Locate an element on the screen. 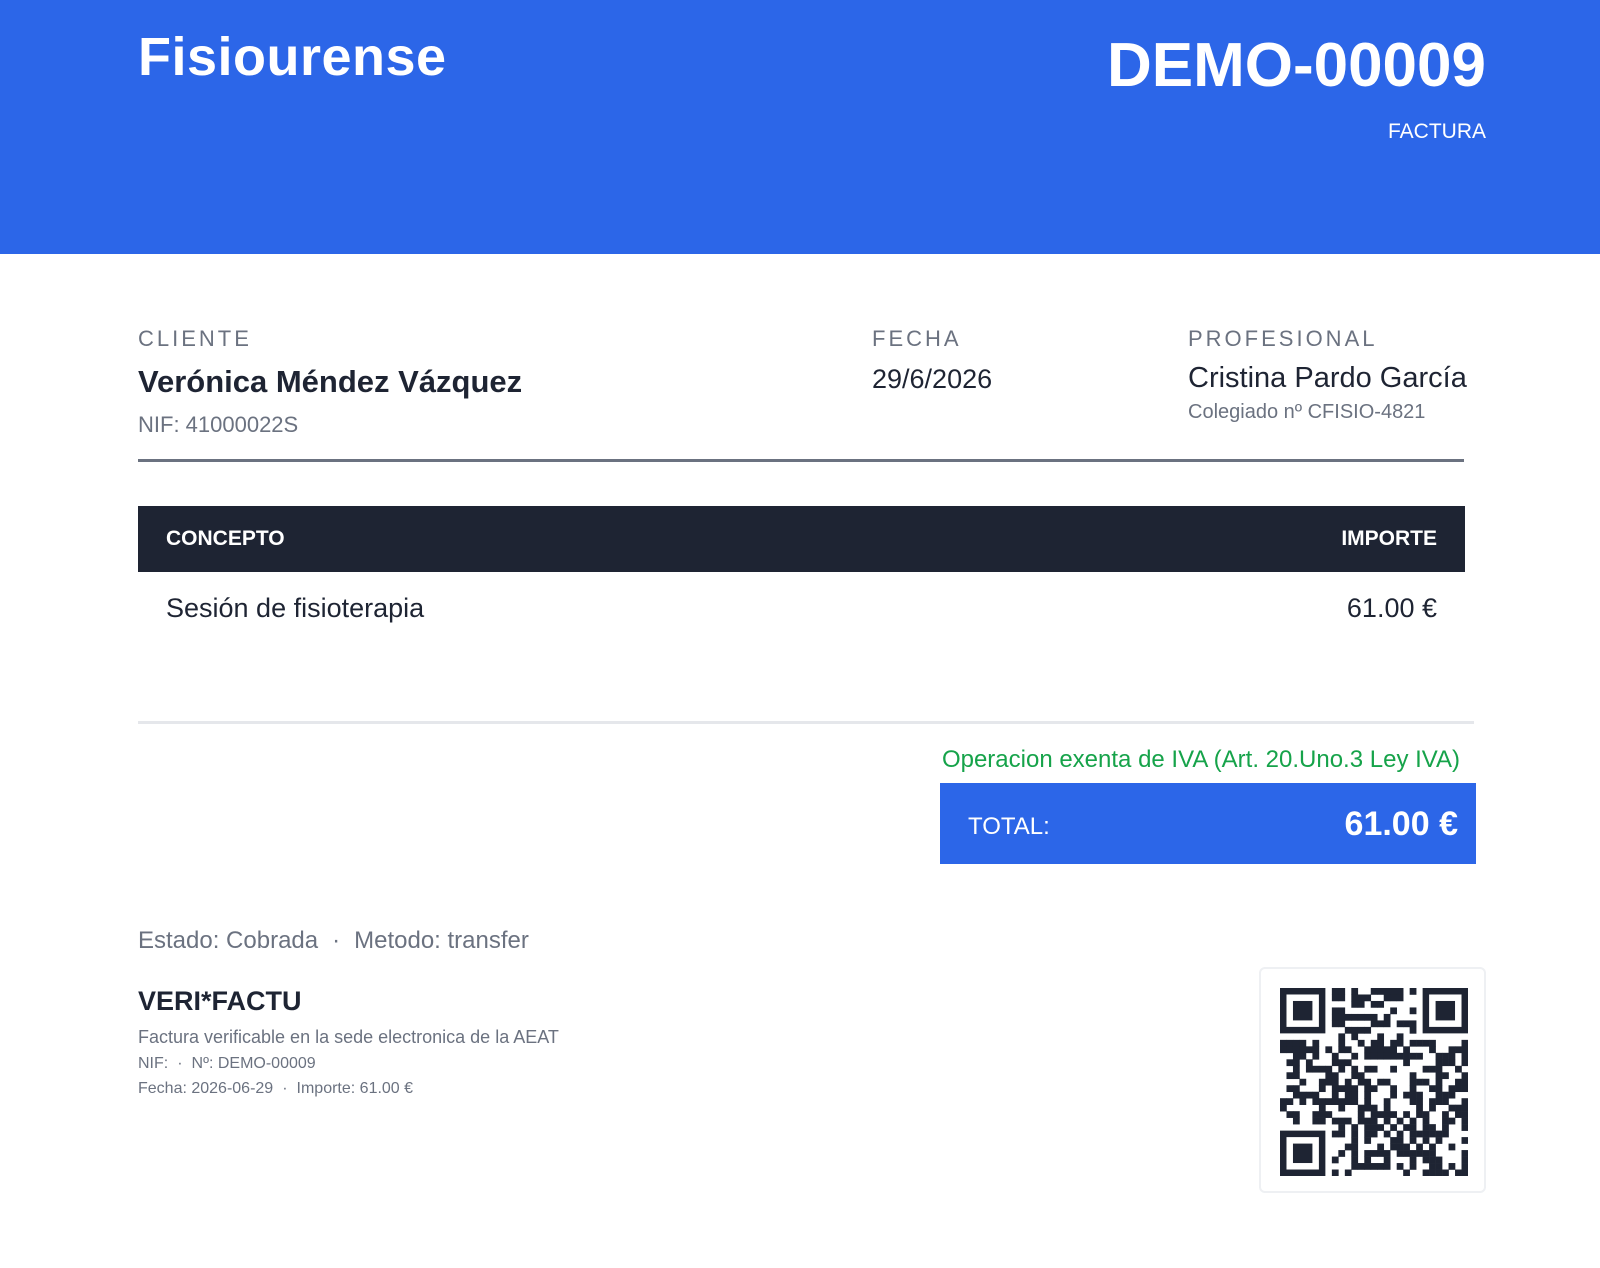 The height and width of the screenshot is (1268, 1600). verifactu-title: VERI*FACTU is located at coordinates (220, 1001).